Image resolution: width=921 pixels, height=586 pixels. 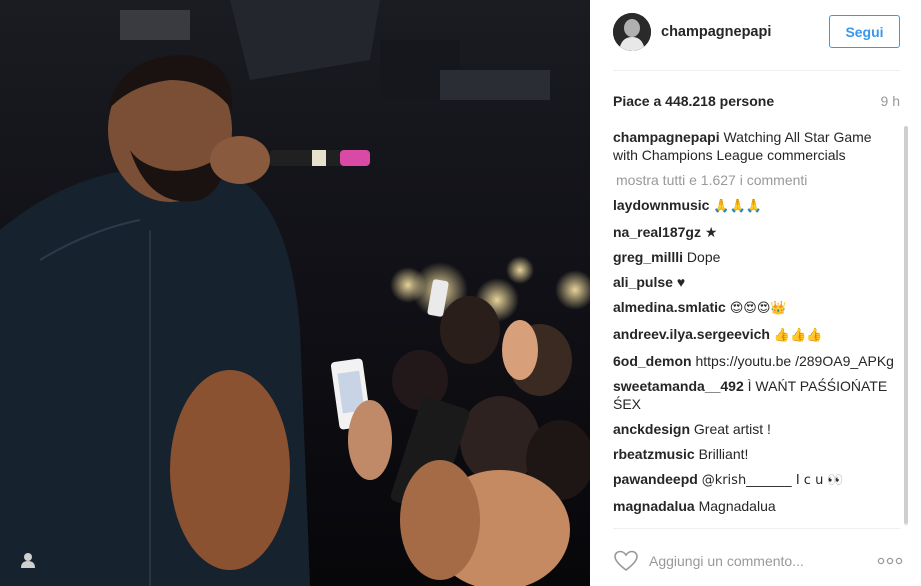 I want to click on list-item: andreev.ilya.sergeevich 👍👍👍, so click(x=756, y=335).